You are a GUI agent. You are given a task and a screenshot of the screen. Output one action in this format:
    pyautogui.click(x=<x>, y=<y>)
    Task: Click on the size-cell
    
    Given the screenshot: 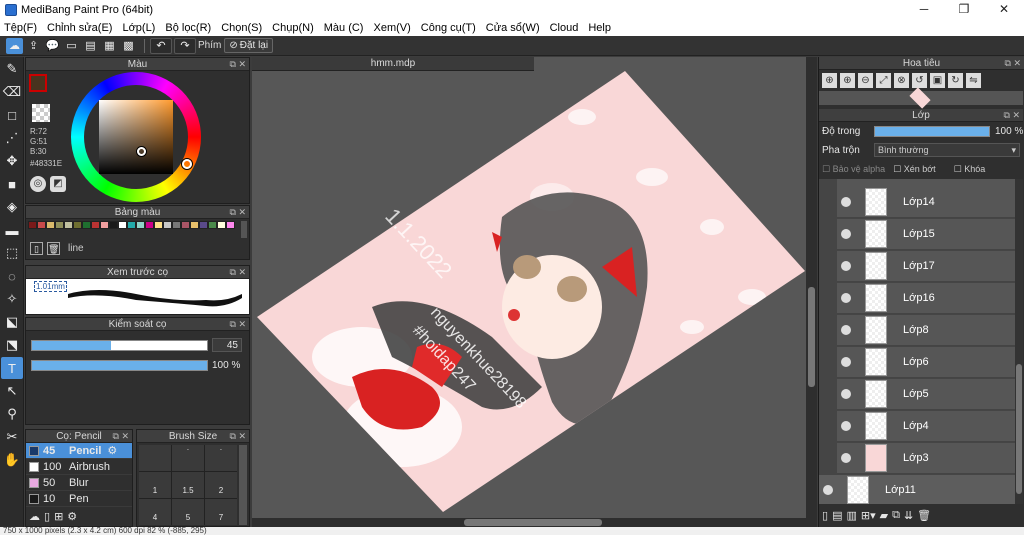 What is the action you would take?
    pyautogui.click(x=155, y=458)
    